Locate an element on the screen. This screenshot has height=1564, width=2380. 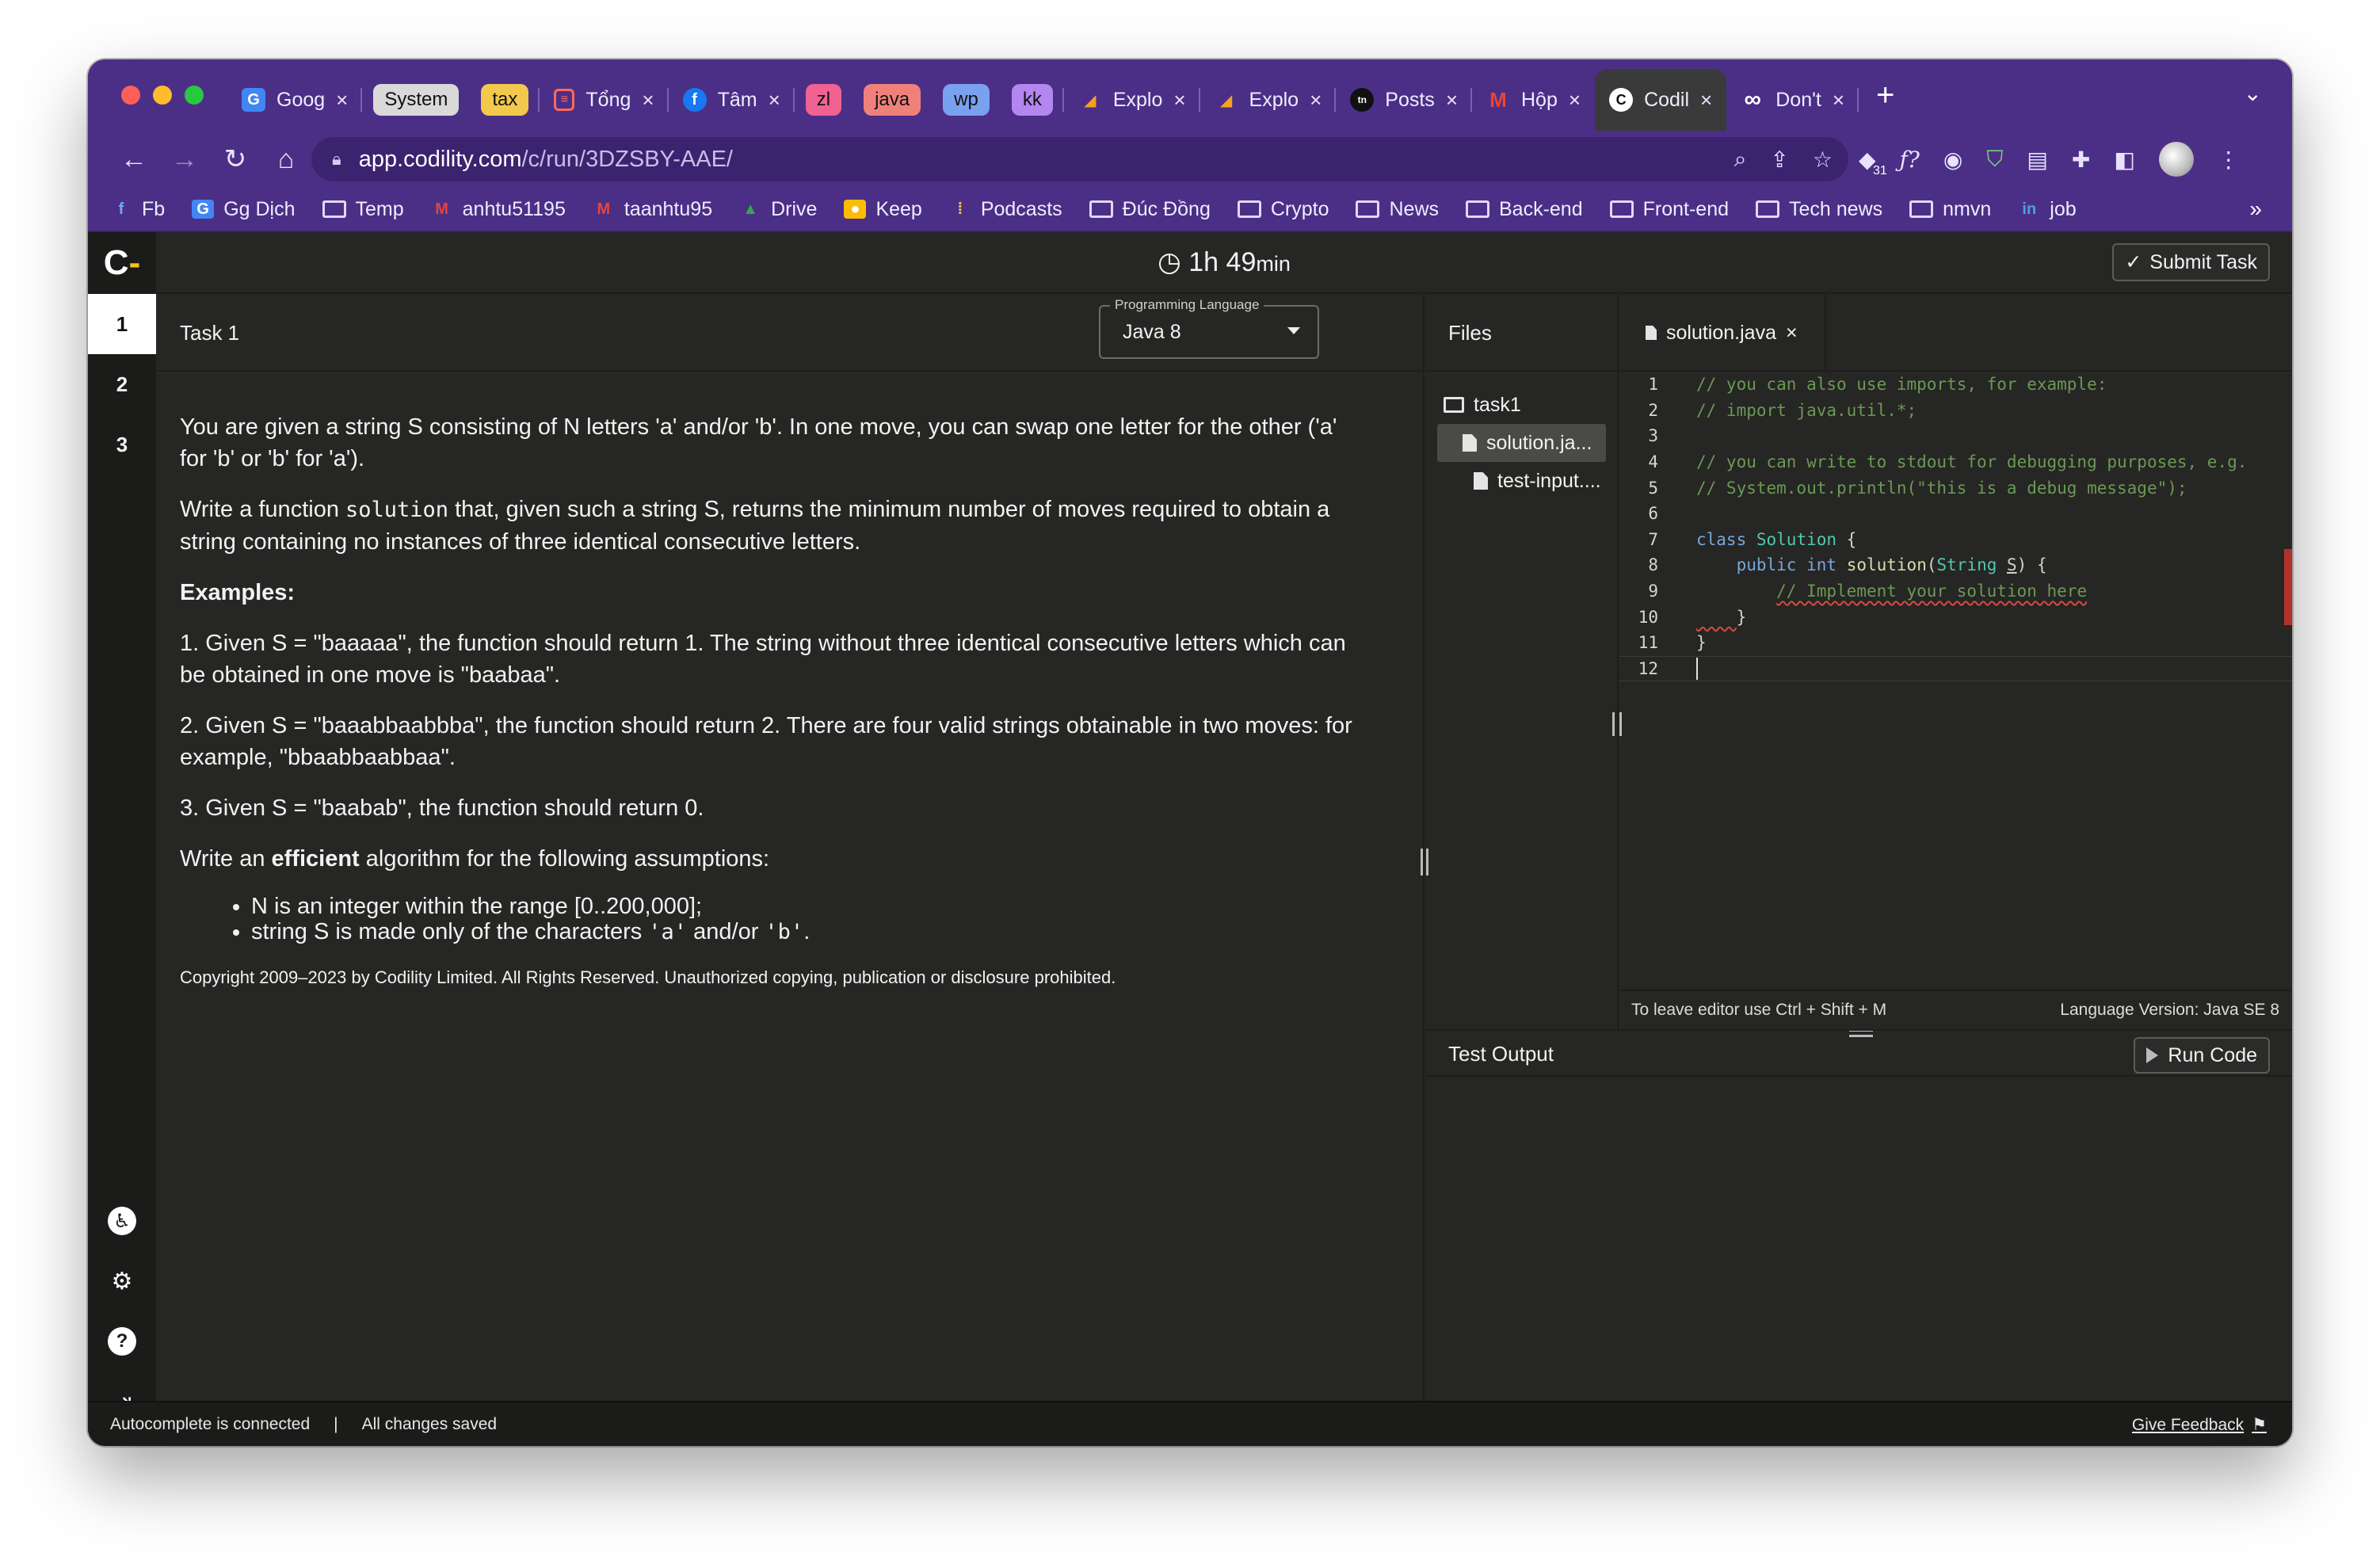
tab-posts: tn Posts × is located at coordinates (1404, 99).